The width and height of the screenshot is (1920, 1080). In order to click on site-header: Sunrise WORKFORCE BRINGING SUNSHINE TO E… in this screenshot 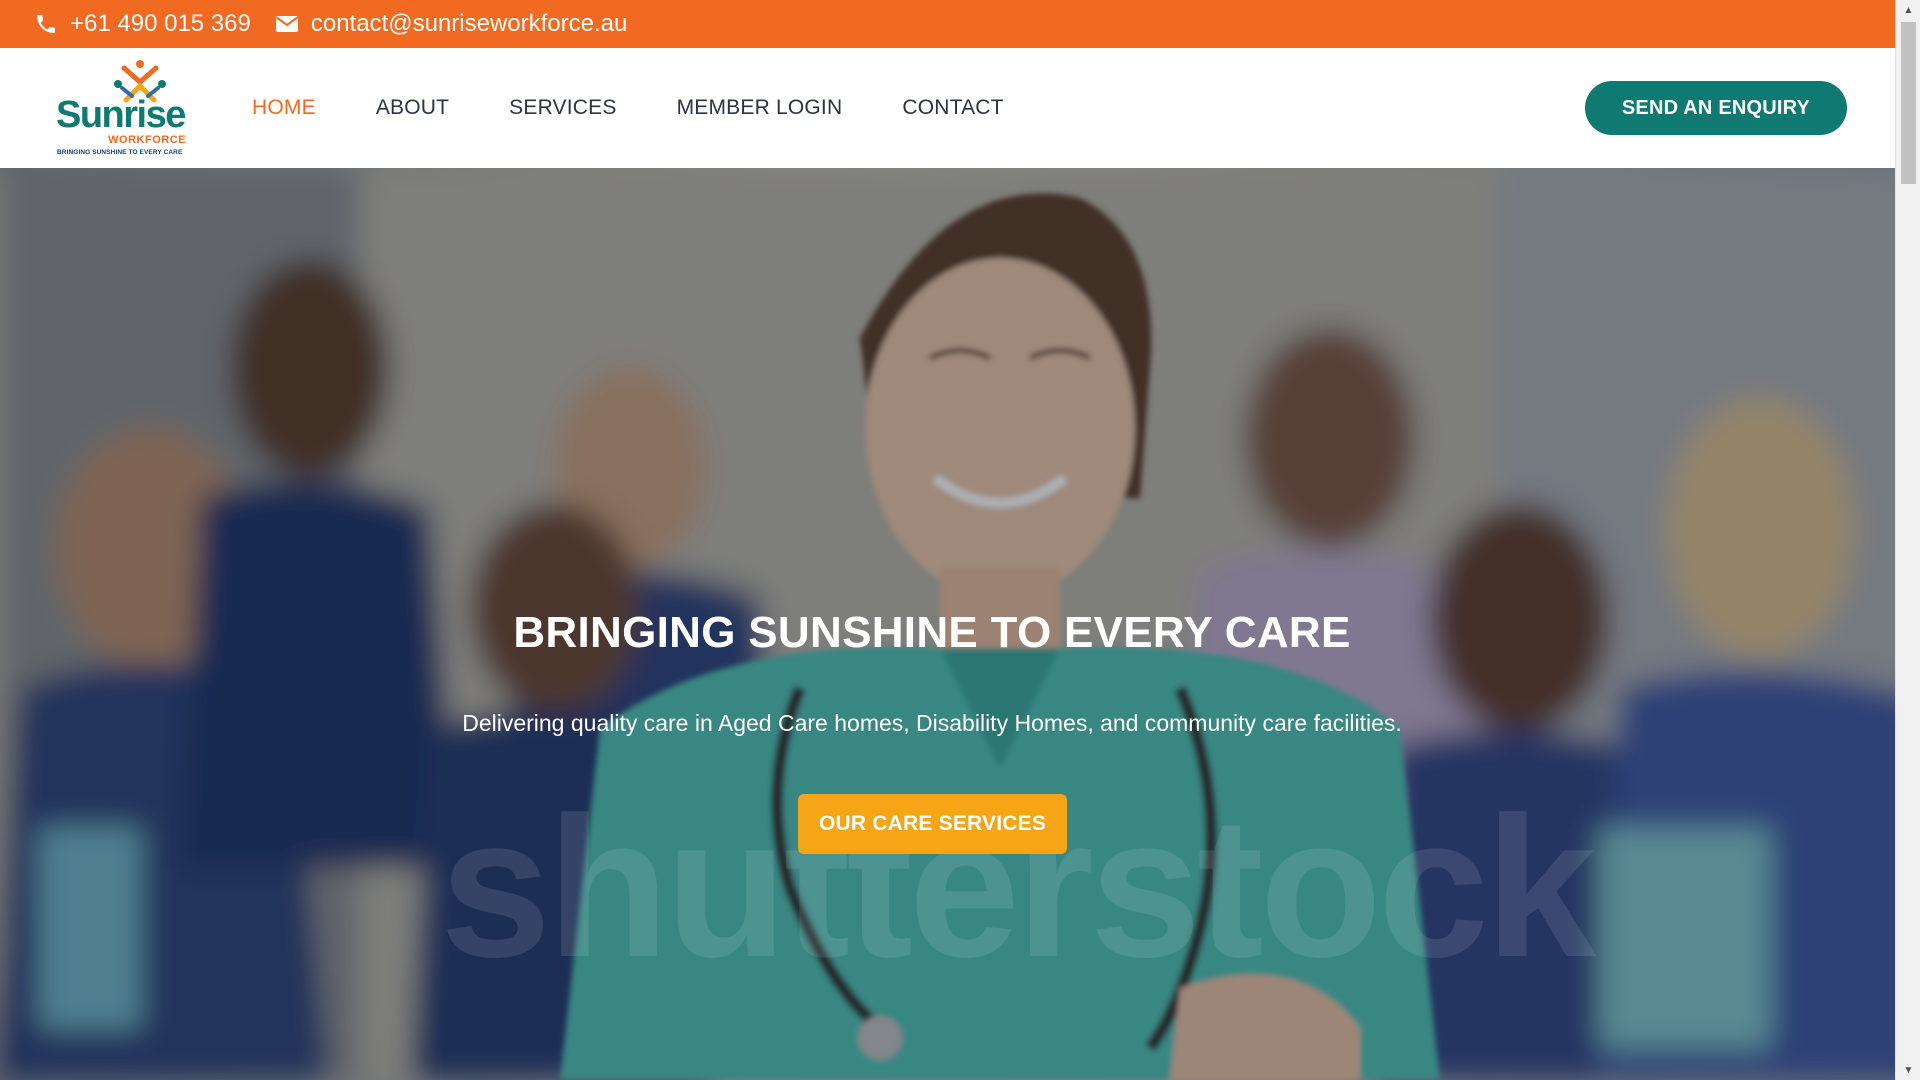, I will do `click(947, 108)`.